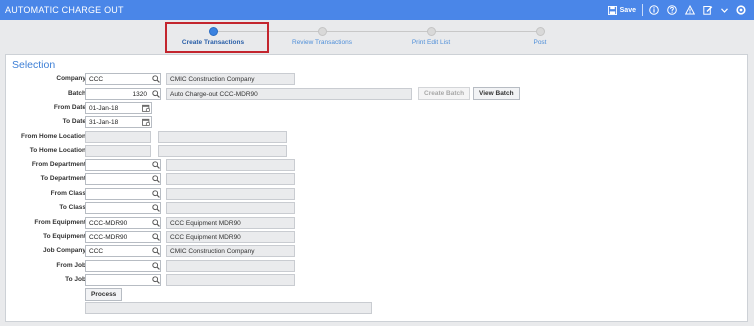  Describe the element at coordinates (71, 78) in the screenshot. I see `company-label: Company` at that location.